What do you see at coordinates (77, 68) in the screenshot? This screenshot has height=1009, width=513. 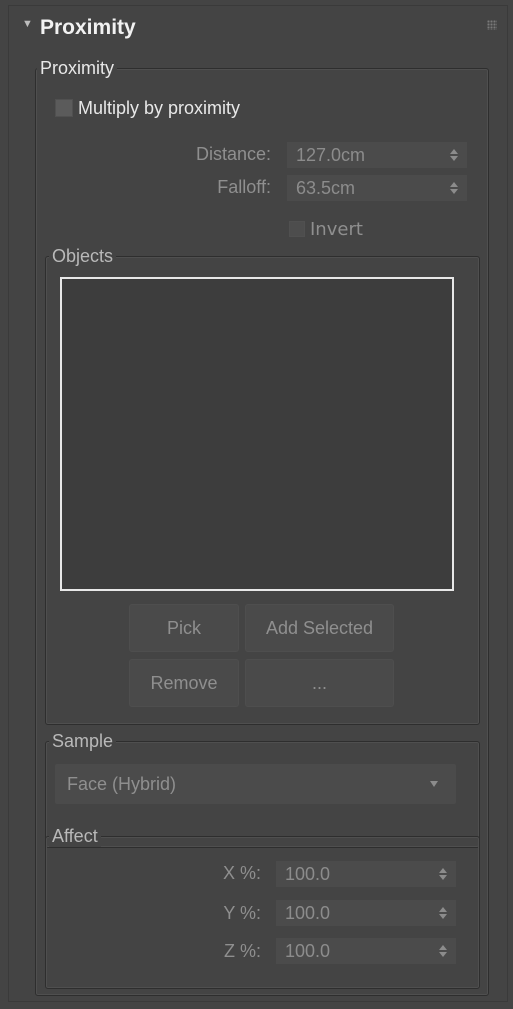 I see `proximity-group-label: Proximity` at bounding box center [77, 68].